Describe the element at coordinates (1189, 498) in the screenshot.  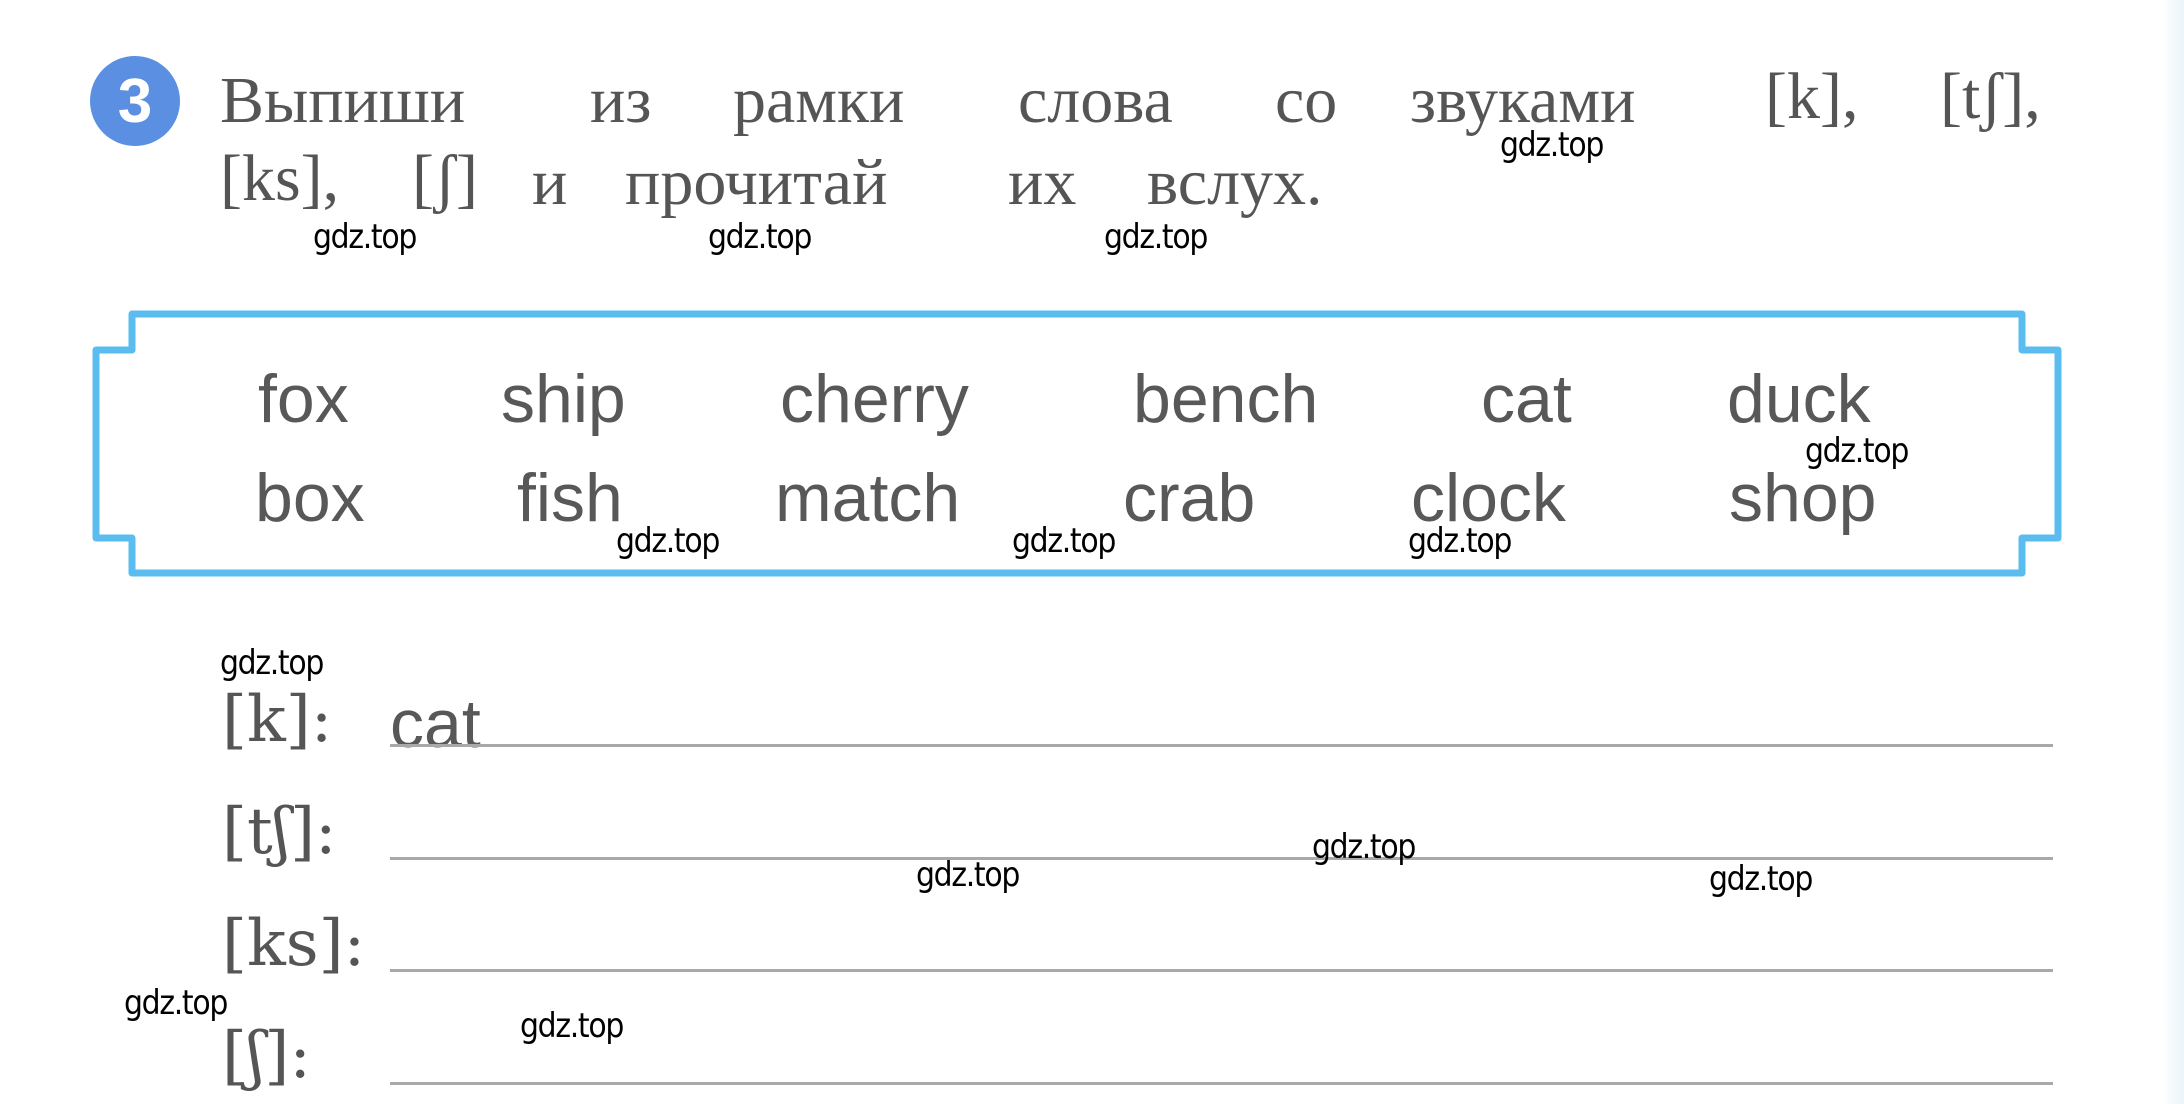
I see `word-item: crab` at that location.